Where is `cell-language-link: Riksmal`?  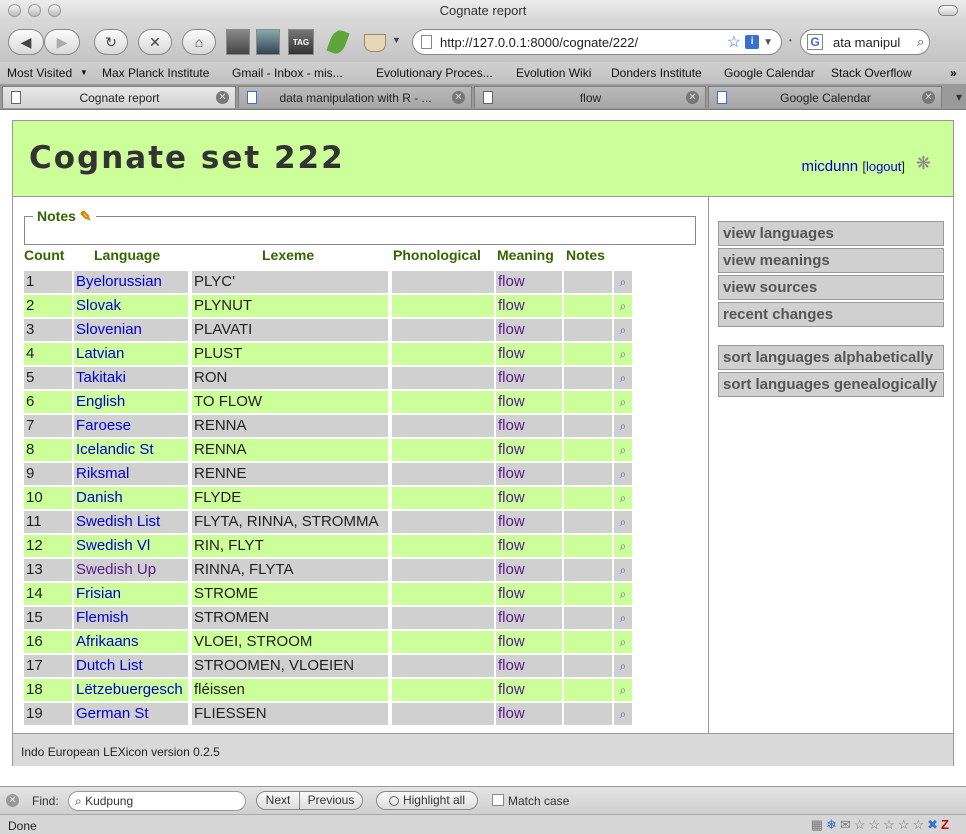 cell-language-link: Riksmal is located at coordinates (131, 474).